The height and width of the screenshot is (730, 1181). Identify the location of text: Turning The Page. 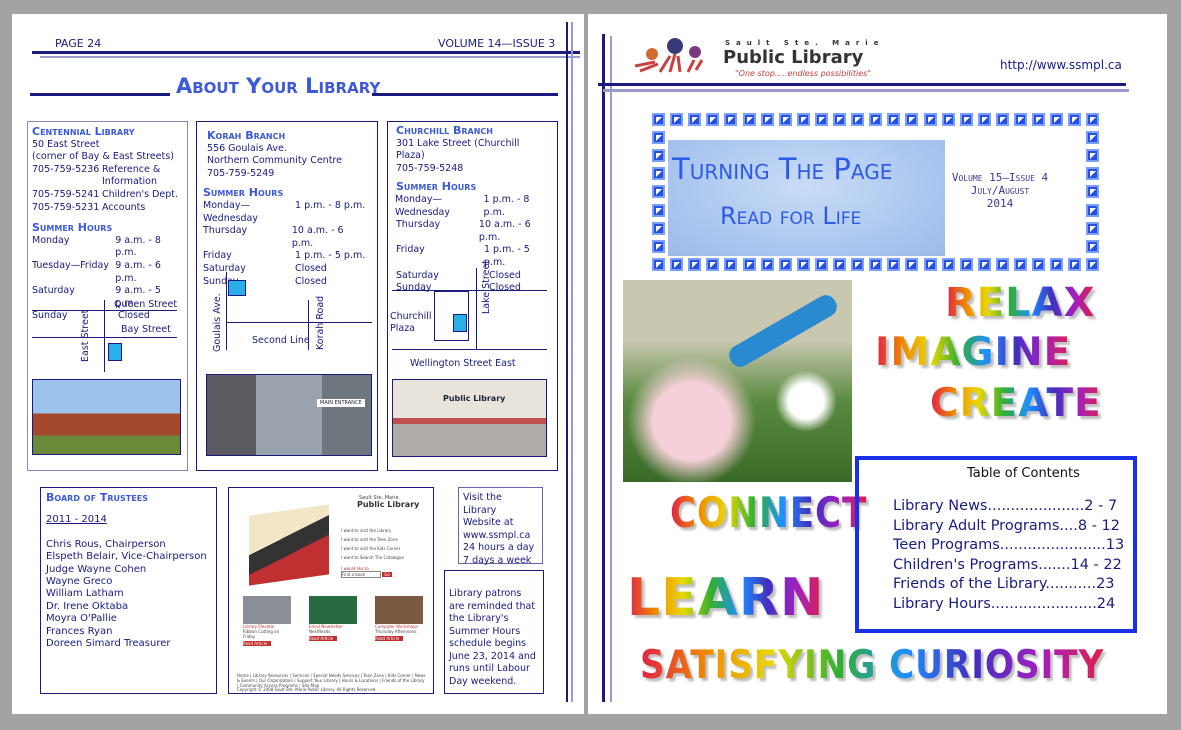
(782, 169).